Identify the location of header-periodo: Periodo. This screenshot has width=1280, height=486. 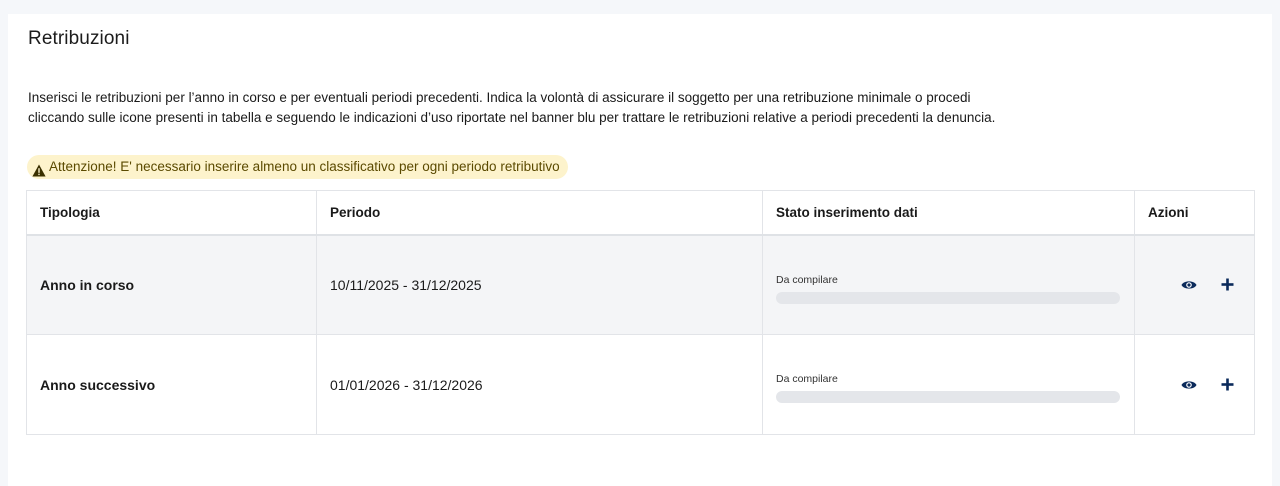
(539, 213).